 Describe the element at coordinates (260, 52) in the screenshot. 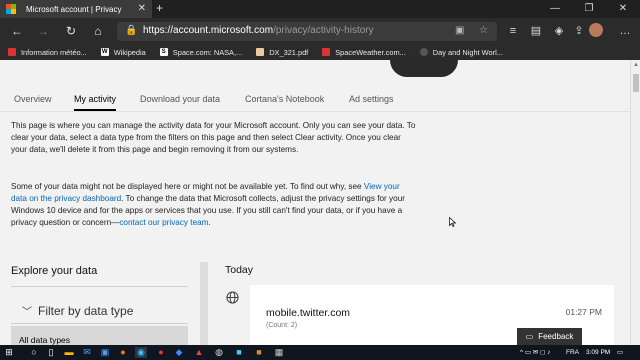

I see `pdf-icon` at that location.